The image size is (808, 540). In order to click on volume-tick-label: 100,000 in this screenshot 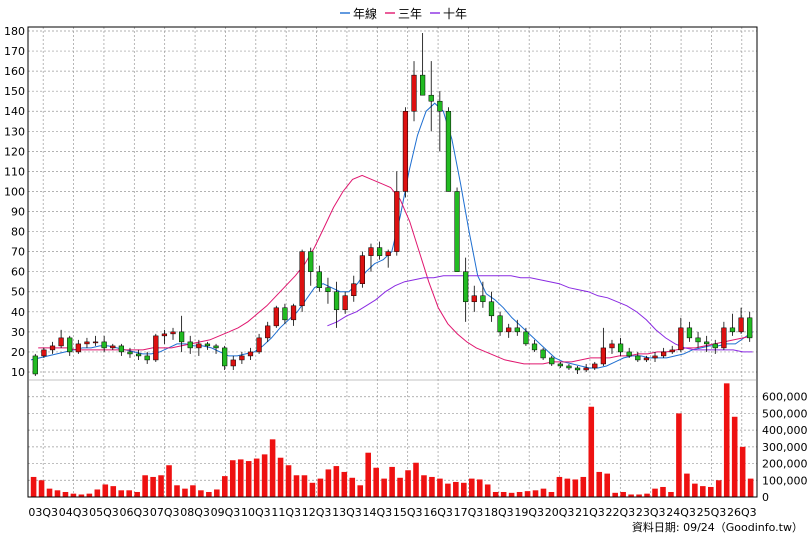, I will do `click(785, 480)`.